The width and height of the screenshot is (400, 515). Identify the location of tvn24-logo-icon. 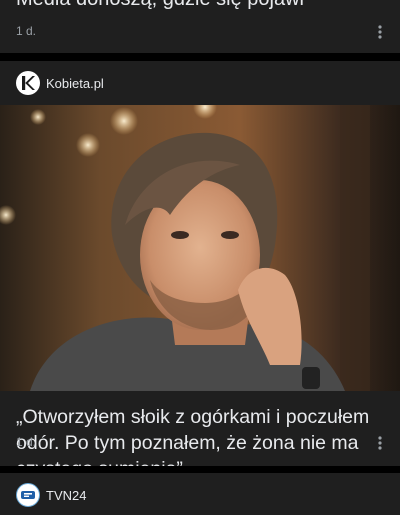
(28, 495).